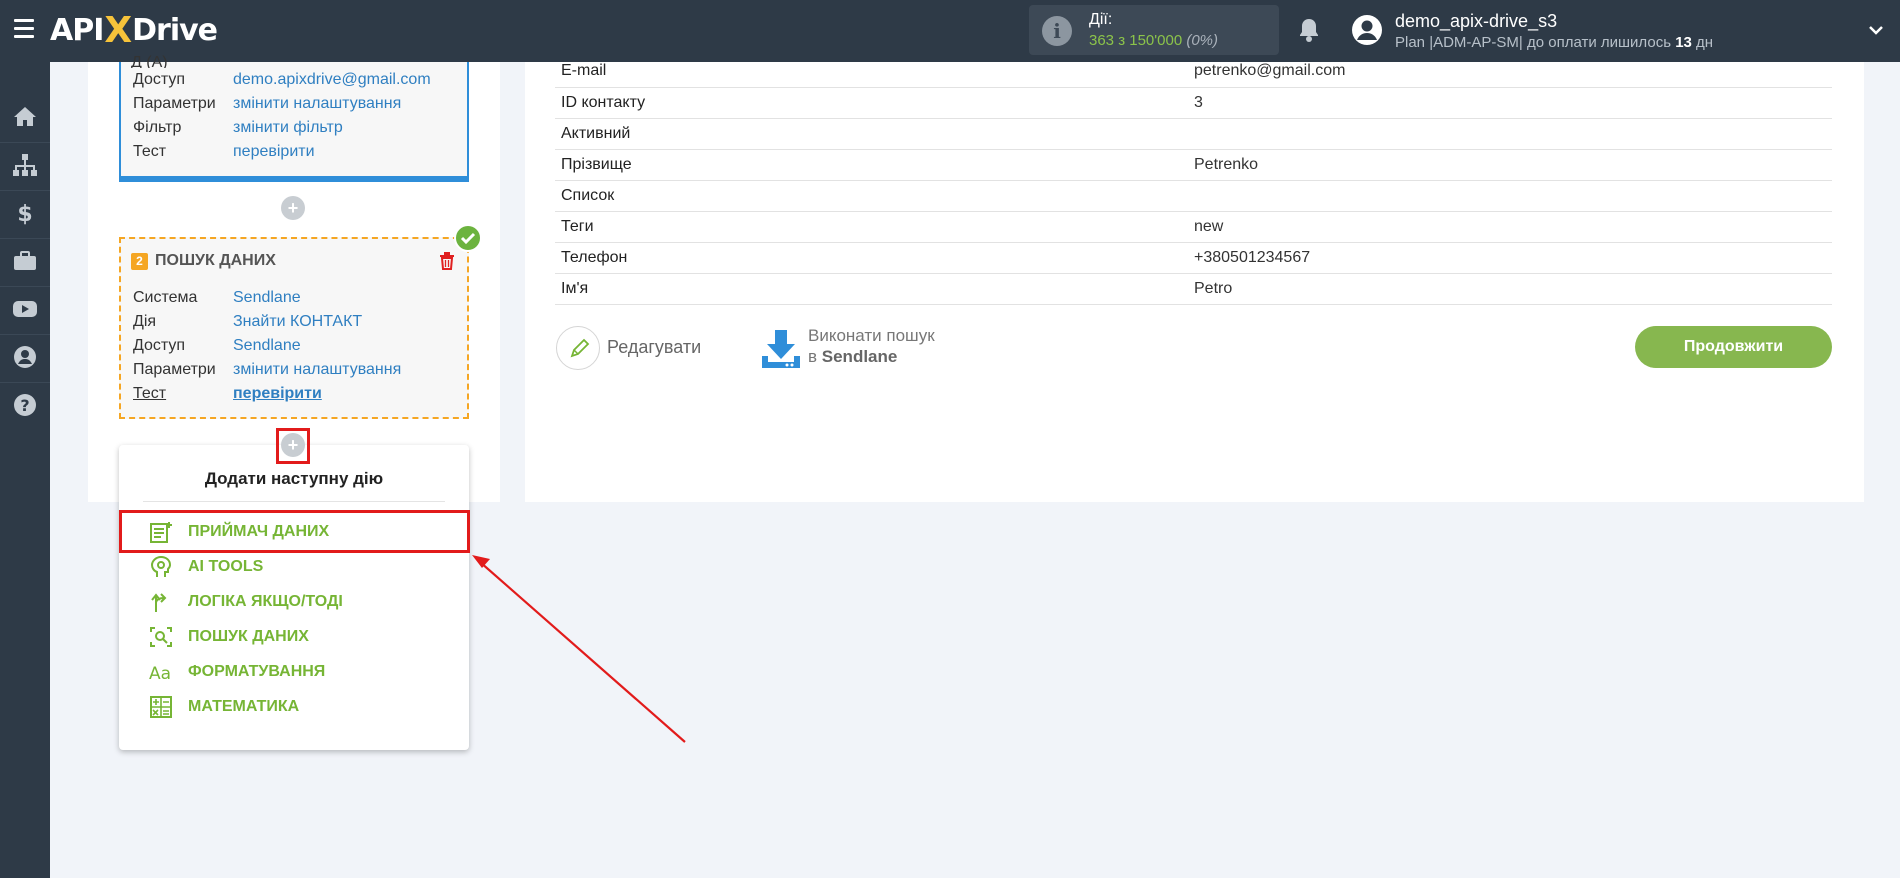 The width and height of the screenshot is (1900, 878). I want to click on row-label: Фільтр, so click(157, 127).